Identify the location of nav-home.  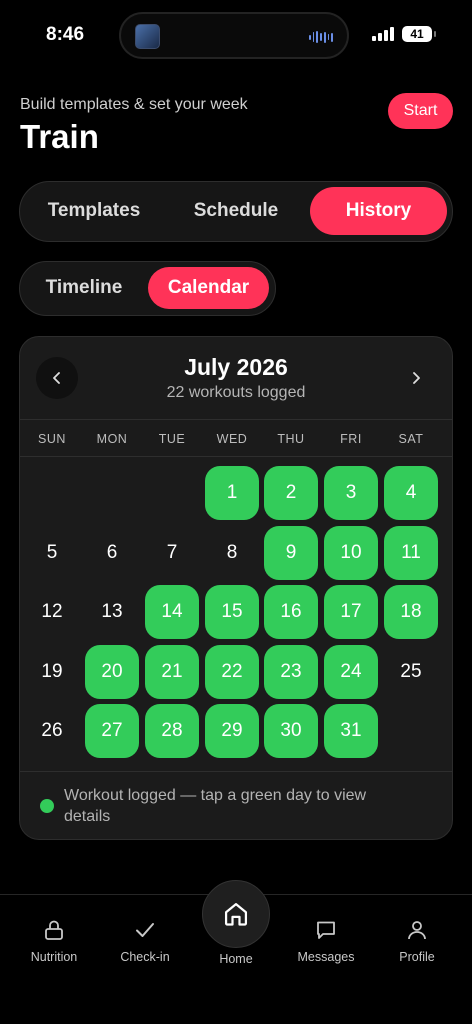
(236, 914).